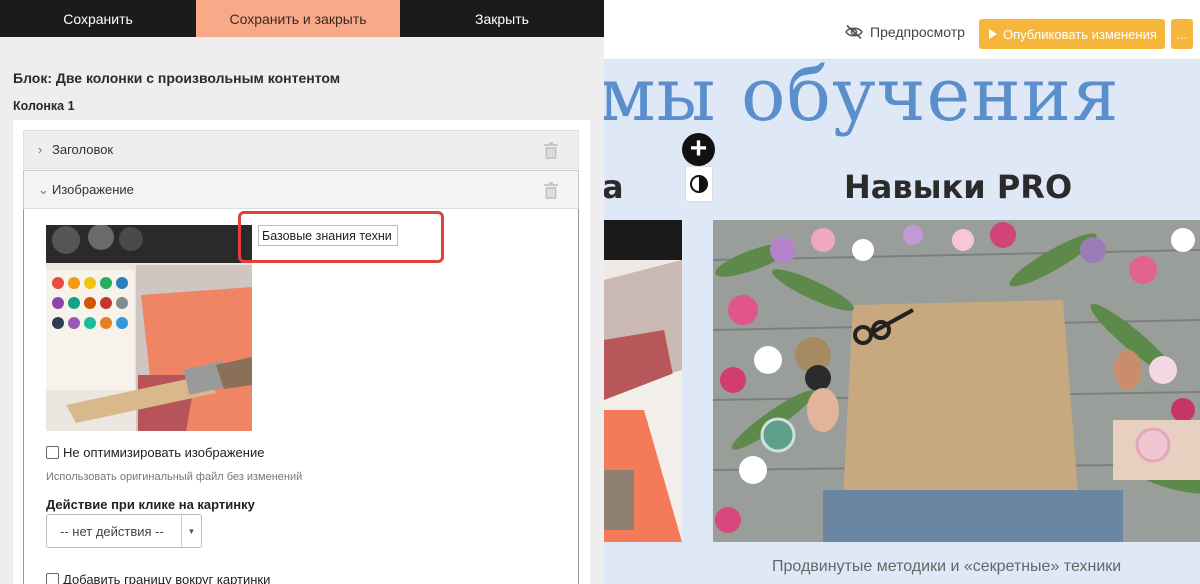 The width and height of the screenshot is (1200, 584). Describe the element at coordinates (298, 18) in the screenshot. I see `save-and-close-button: Сохранить и закрыть` at that location.